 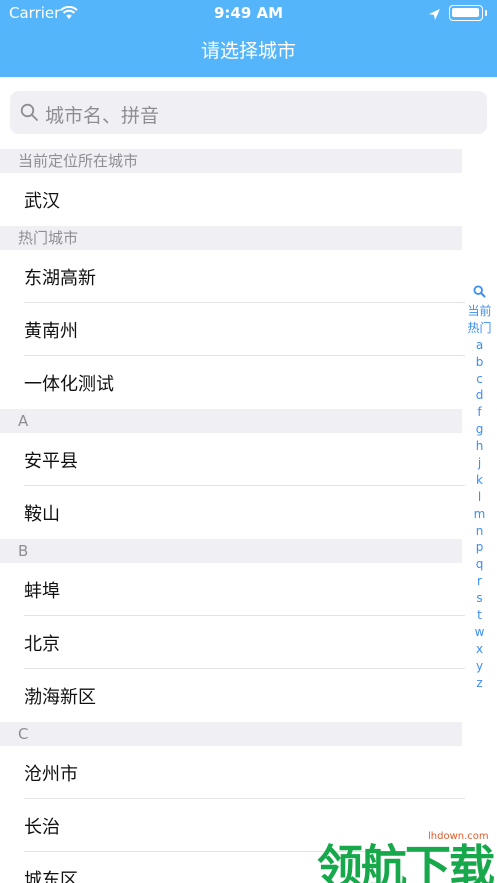 I want to click on city-row: 沧州市, so click(x=232, y=772).